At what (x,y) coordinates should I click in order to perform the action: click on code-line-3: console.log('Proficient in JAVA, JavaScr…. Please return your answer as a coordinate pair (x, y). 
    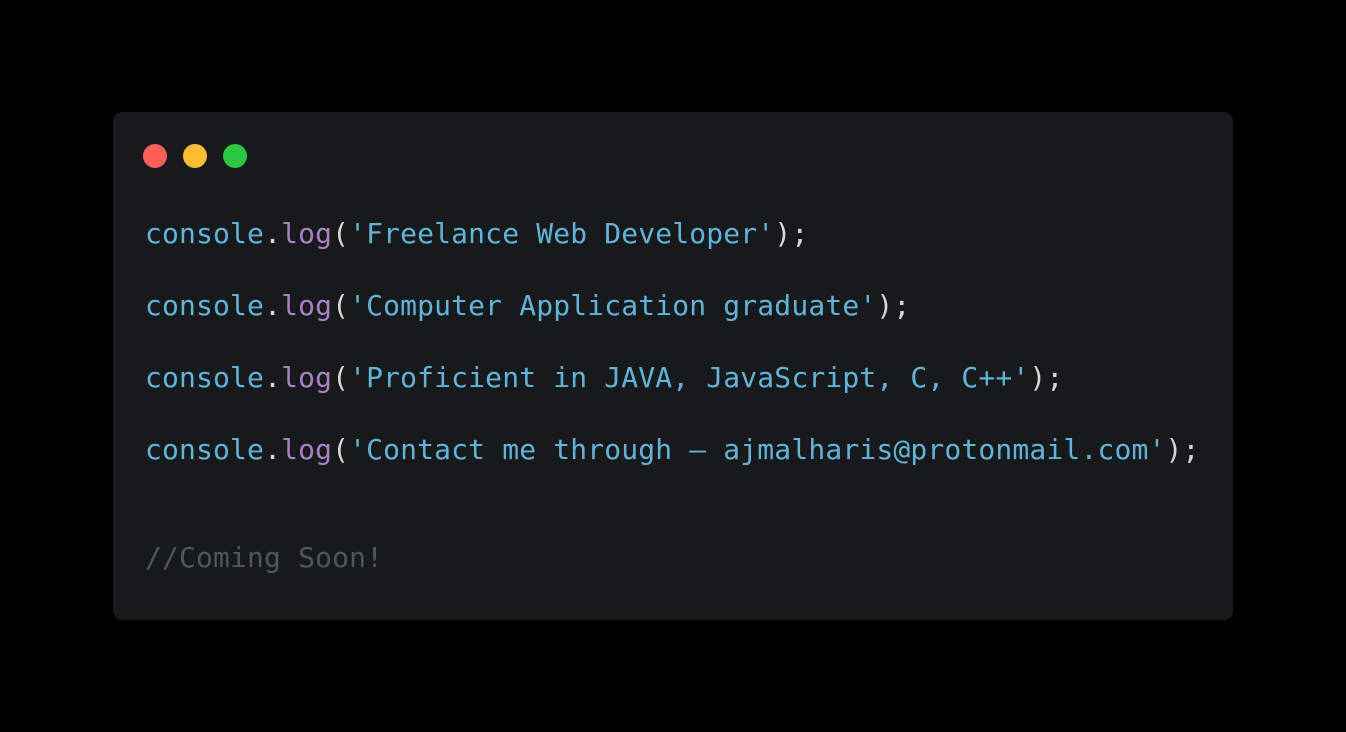
    Looking at the image, I should click on (604, 378).